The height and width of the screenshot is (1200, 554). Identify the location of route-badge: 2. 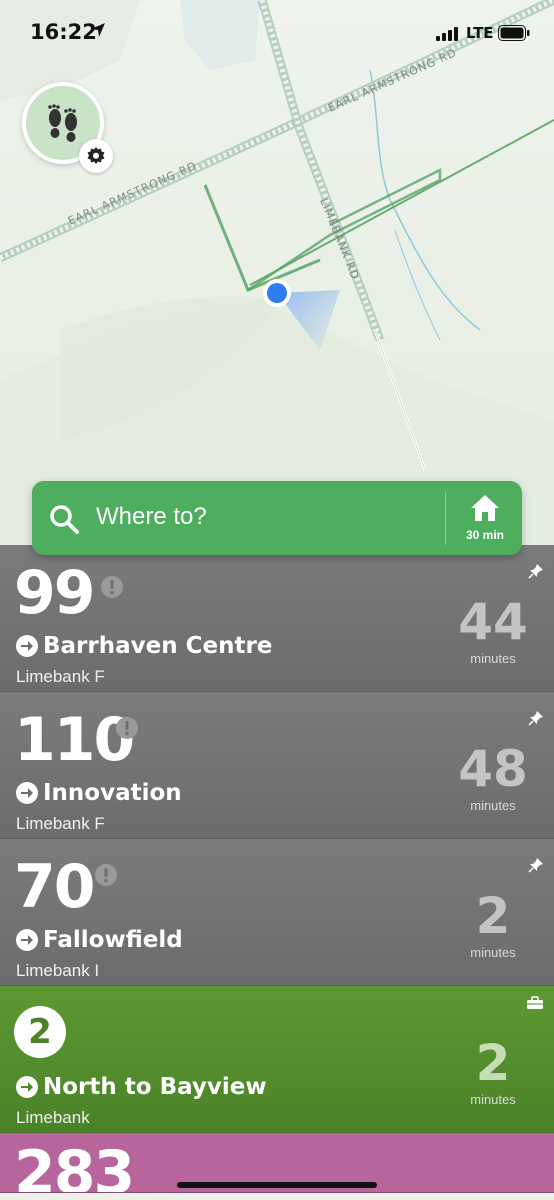
(40, 1032).